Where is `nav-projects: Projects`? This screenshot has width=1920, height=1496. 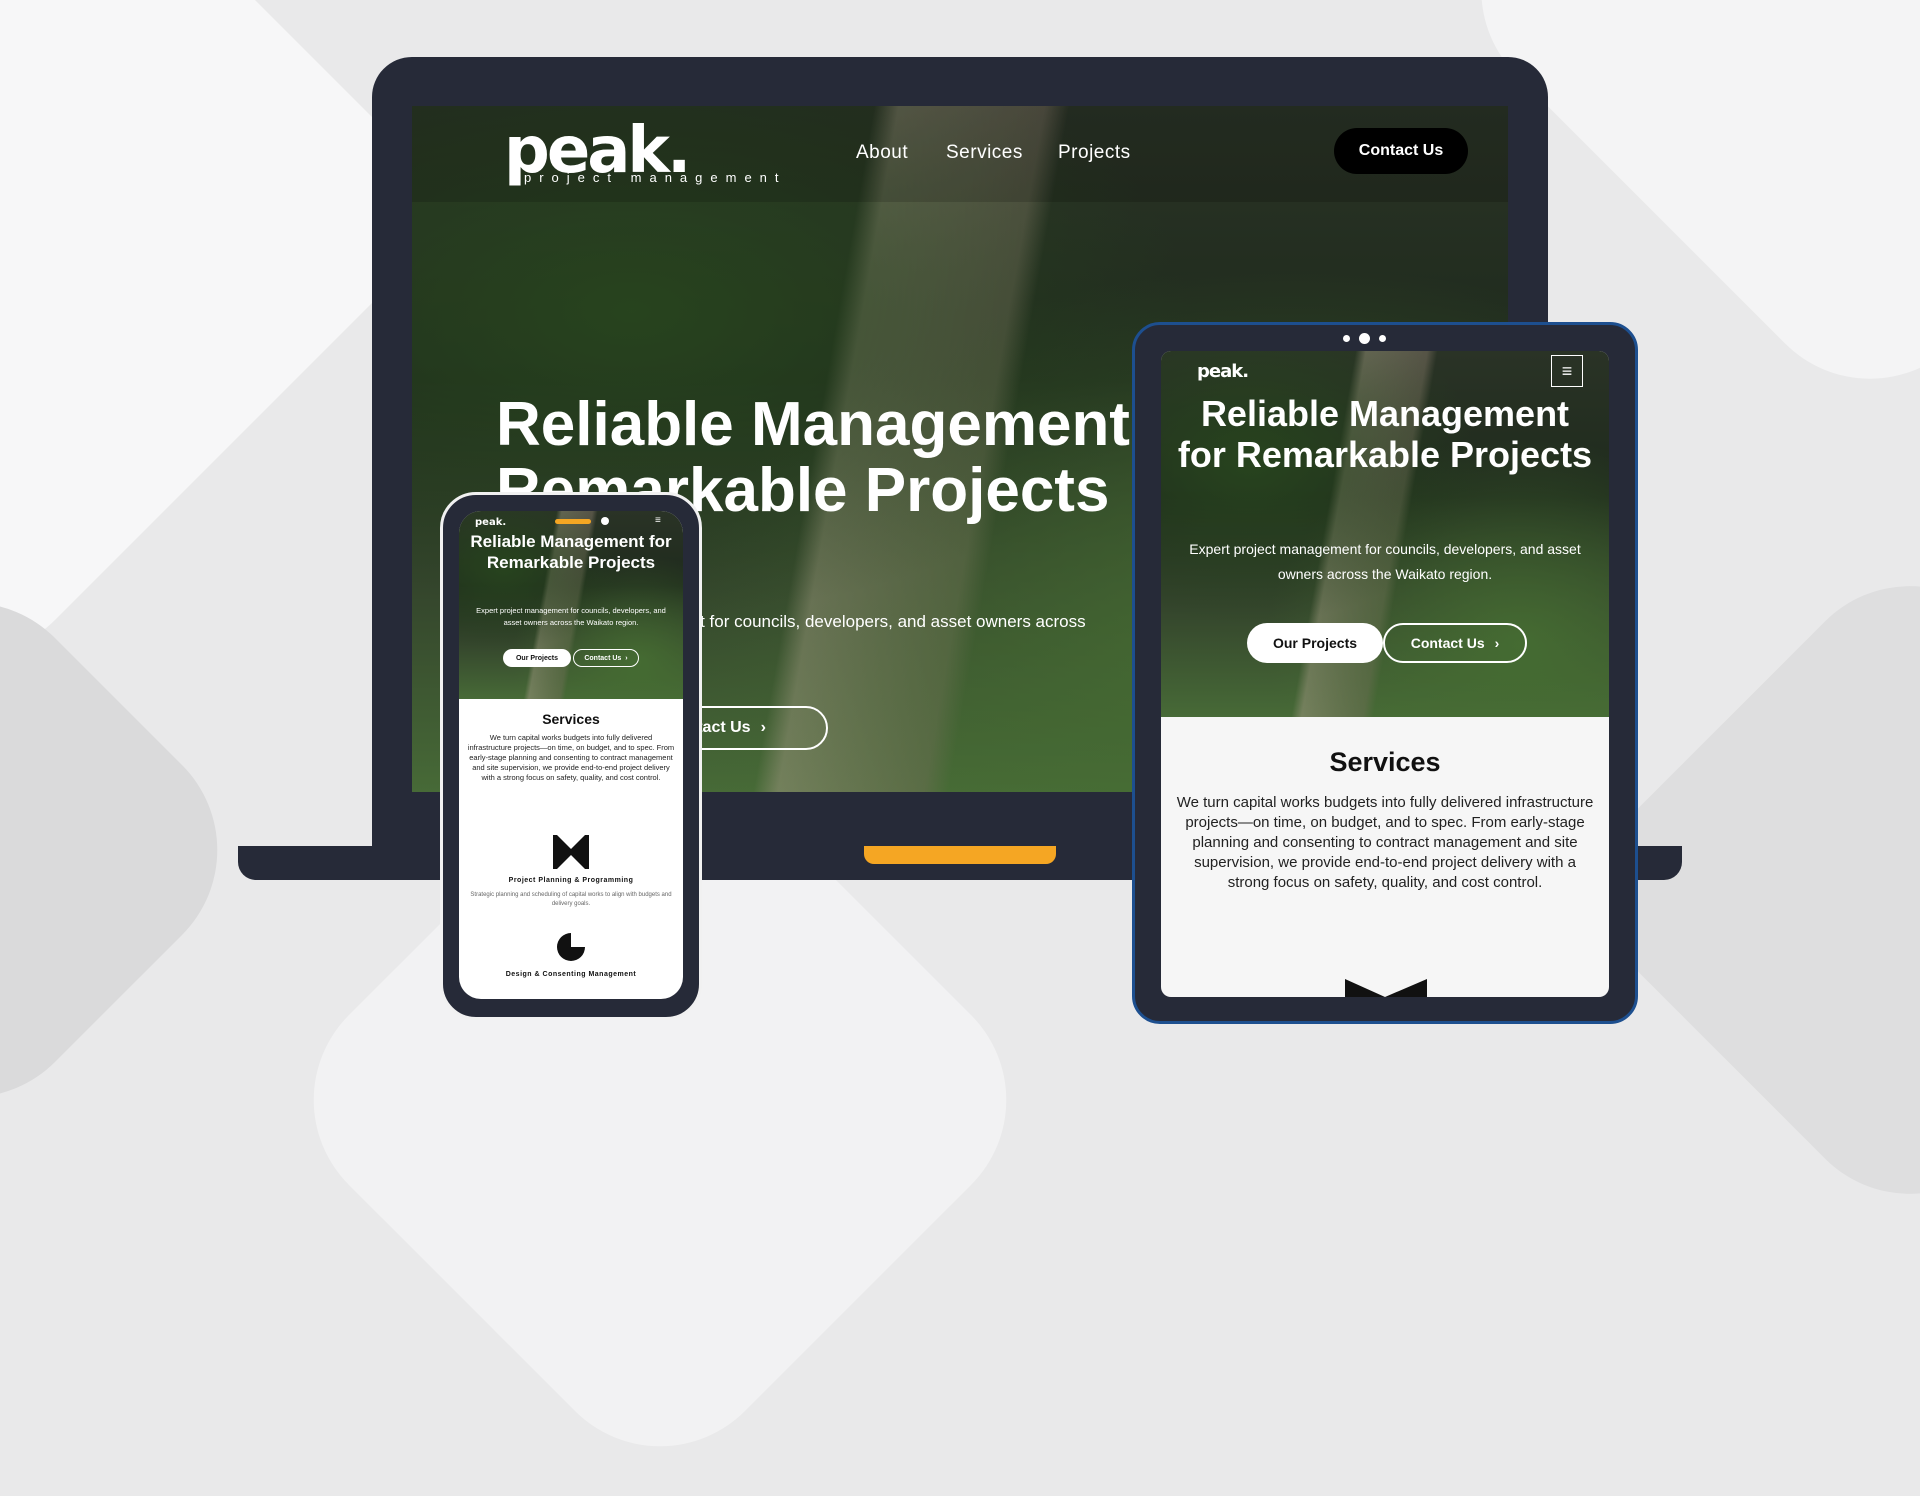
nav-projects: Projects is located at coordinates (1094, 153).